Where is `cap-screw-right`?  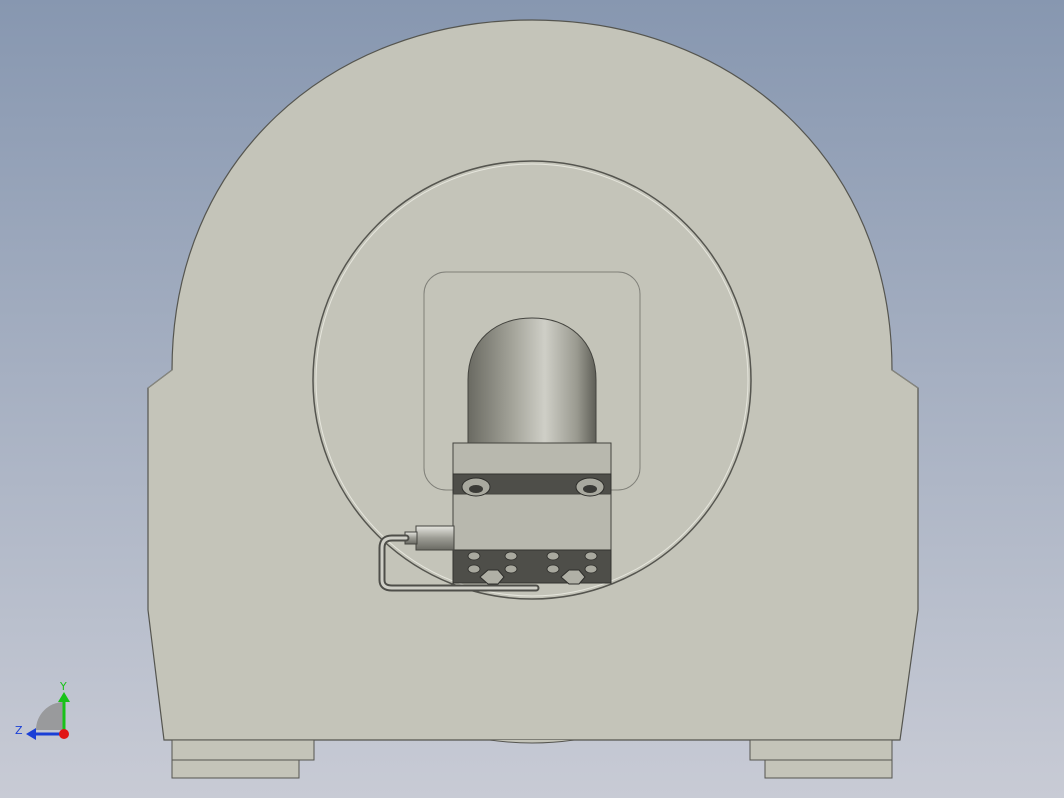
cap-screw-right is located at coordinates (590, 487).